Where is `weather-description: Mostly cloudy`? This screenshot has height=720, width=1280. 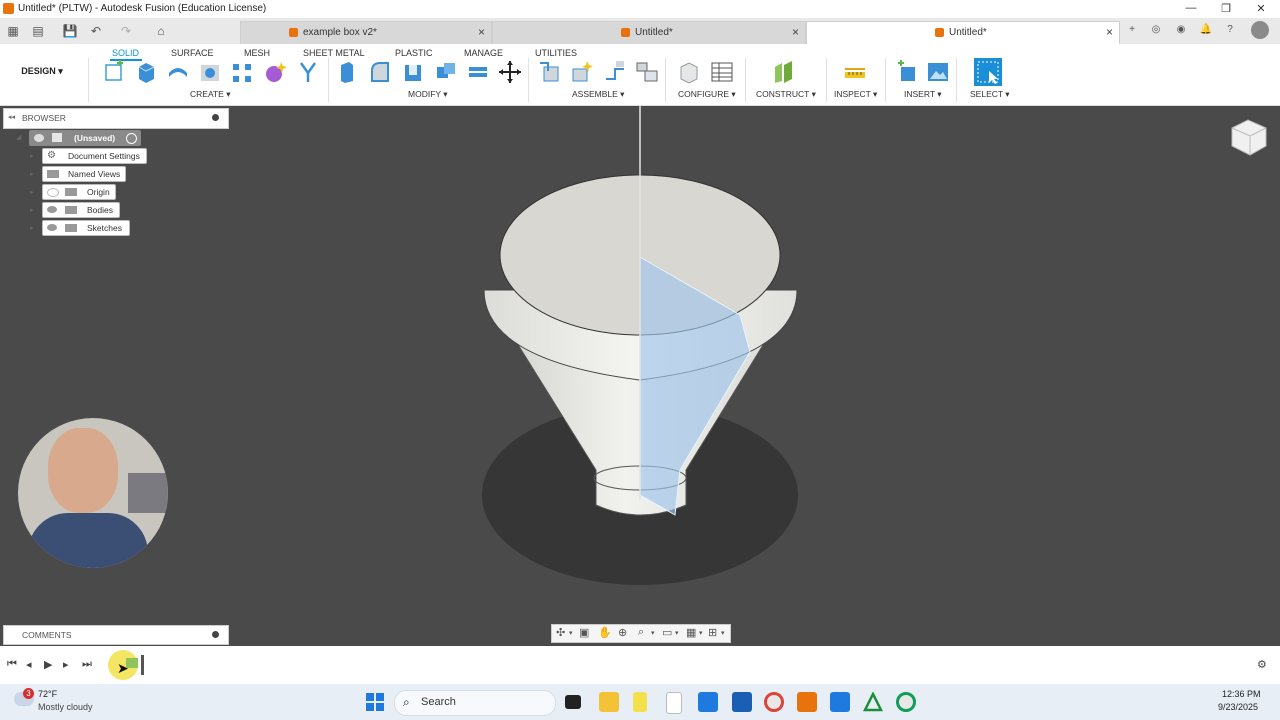
weather-description: Mostly cloudy is located at coordinates (65, 707).